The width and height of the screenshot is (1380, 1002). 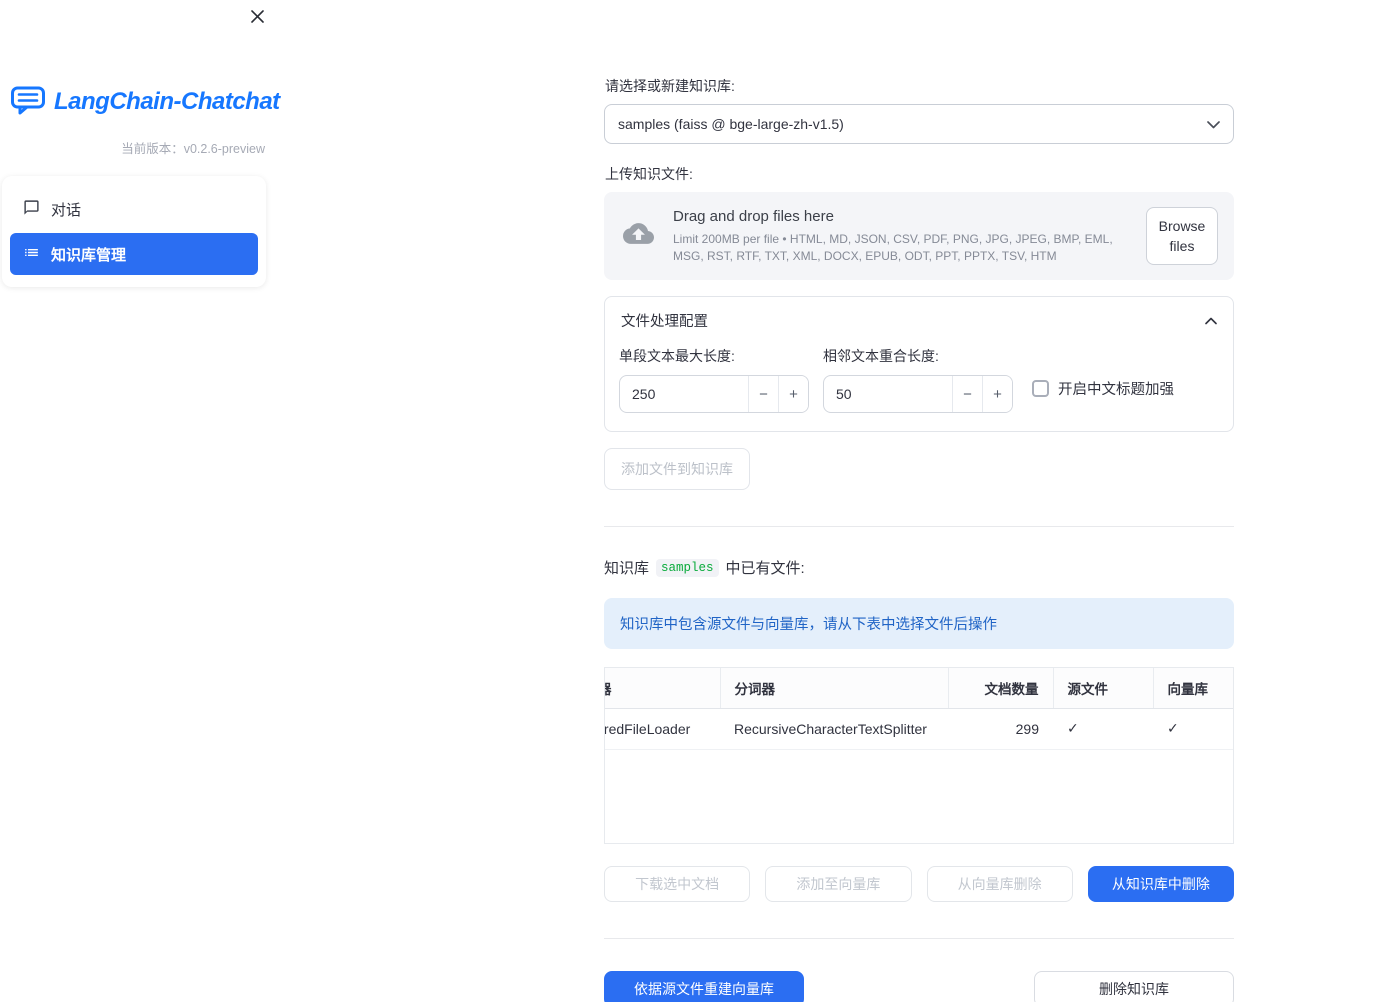 I want to click on overlap-size-group: 相邻文本重合长度: 50 − +, so click(x=918, y=379).